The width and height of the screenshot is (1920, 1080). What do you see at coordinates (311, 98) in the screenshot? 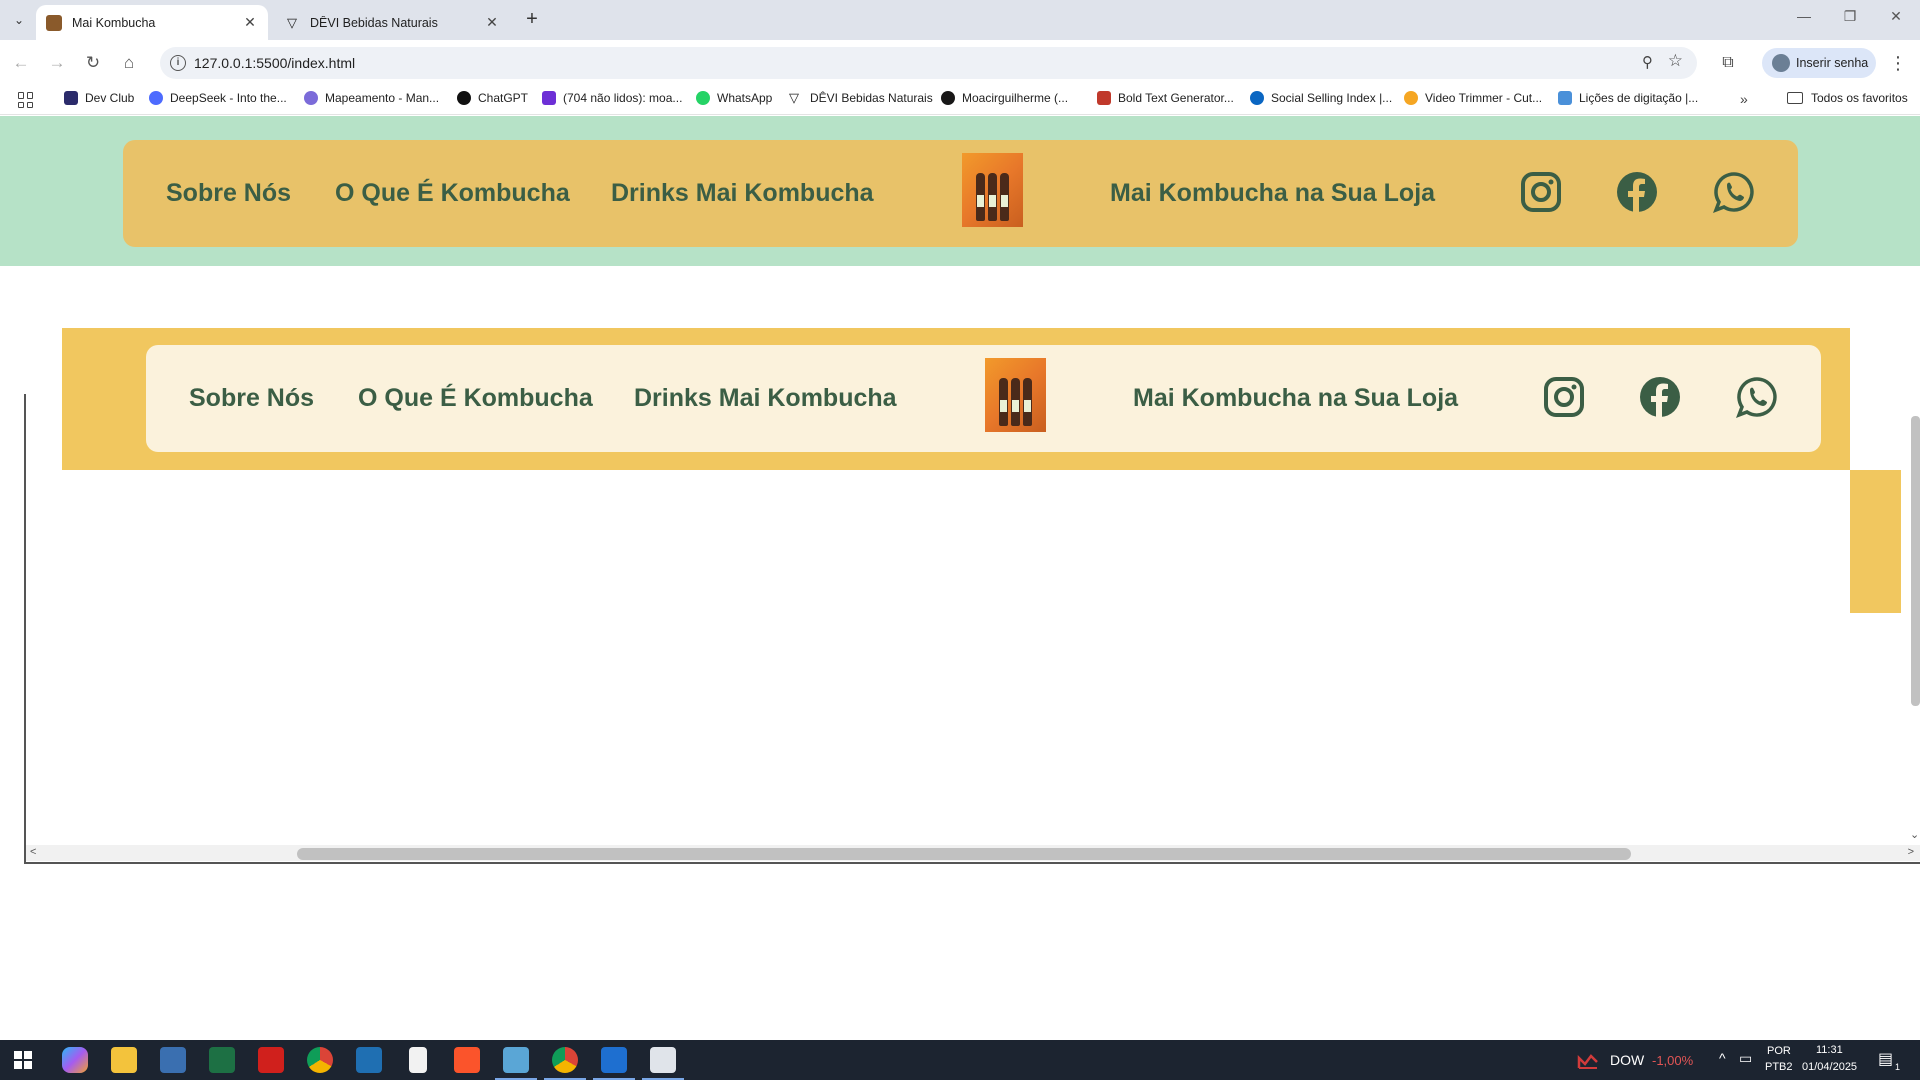
I see `mapeamento-icon` at bounding box center [311, 98].